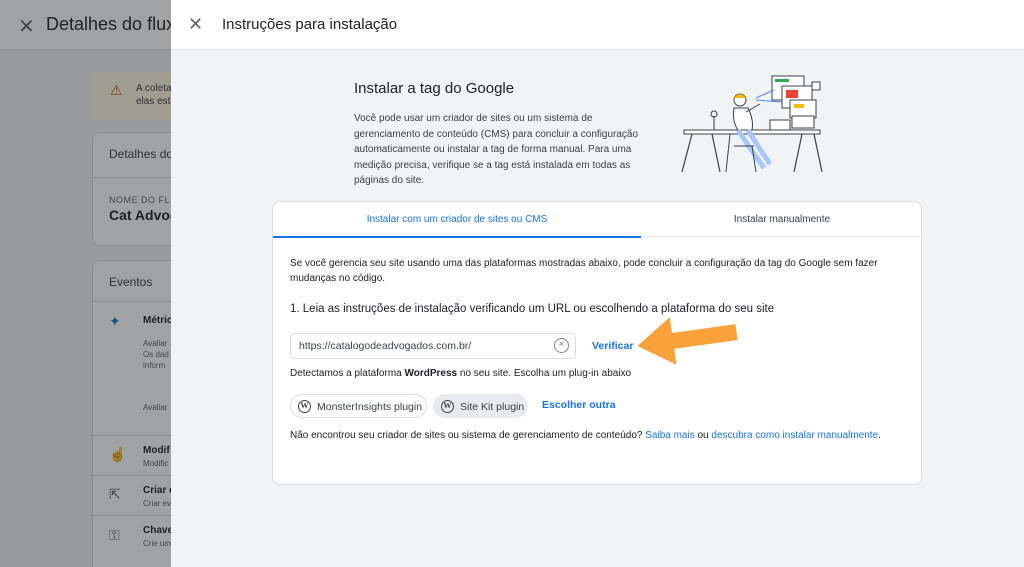 Image resolution: width=1024 pixels, height=567 pixels. I want to click on url-input: https://catalogodeadvogados.com.br/ ×, so click(433, 346).